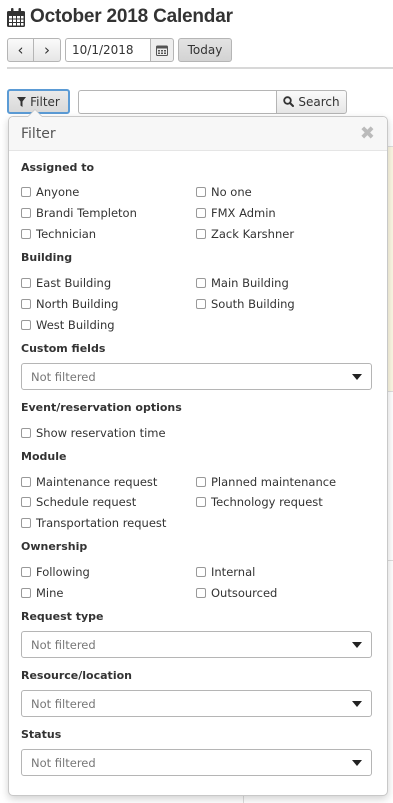 The width and height of the screenshot is (393, 803). I want to click on checkbox-outsourced: Outsourced, so click(236, 593).